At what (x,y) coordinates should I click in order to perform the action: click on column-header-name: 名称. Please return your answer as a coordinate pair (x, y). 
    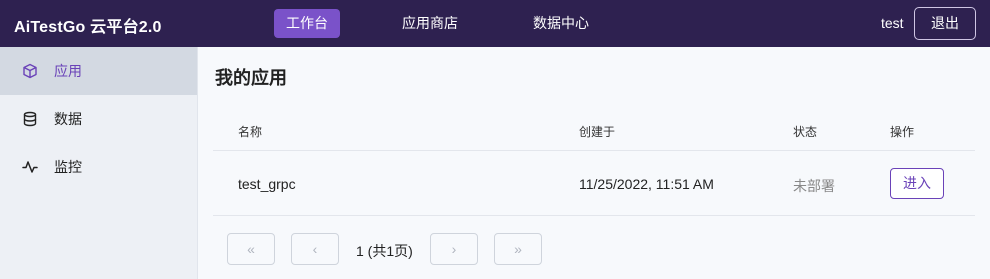
    Looking at the image, I should click on (250, 132).